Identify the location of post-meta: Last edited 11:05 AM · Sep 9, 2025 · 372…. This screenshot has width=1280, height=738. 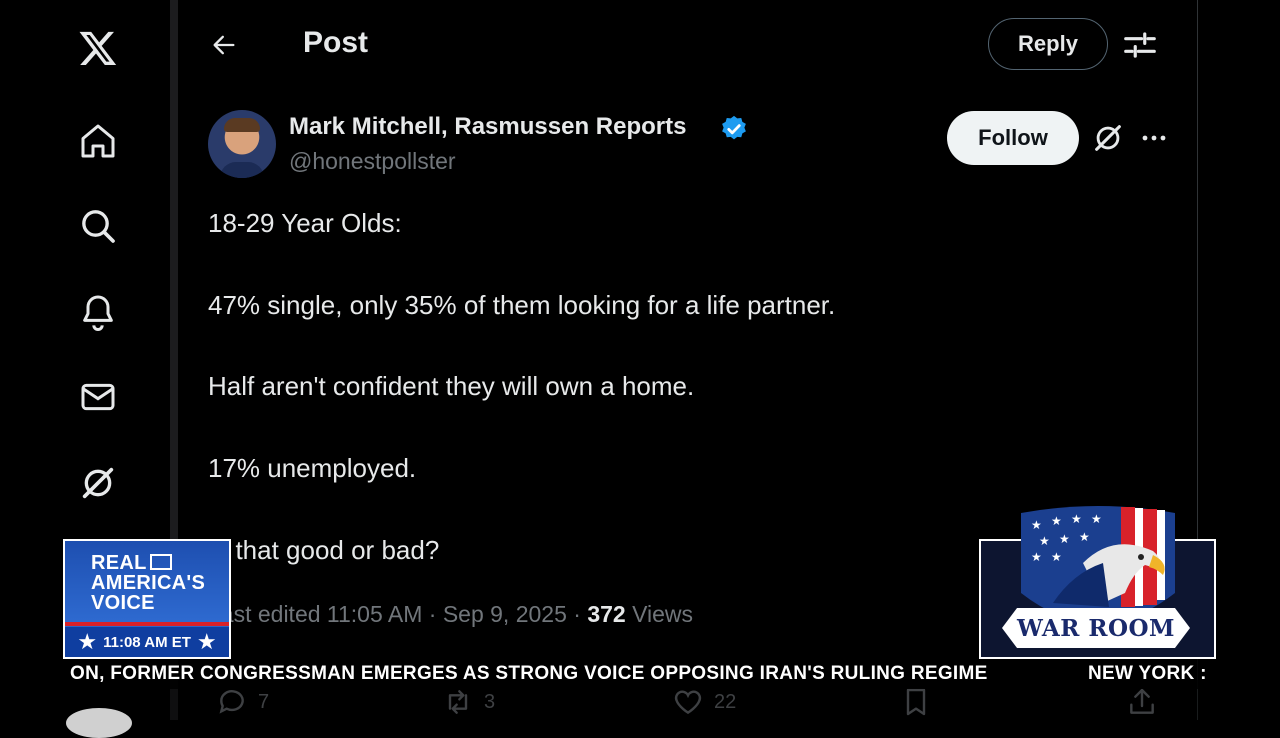
(450, 614).